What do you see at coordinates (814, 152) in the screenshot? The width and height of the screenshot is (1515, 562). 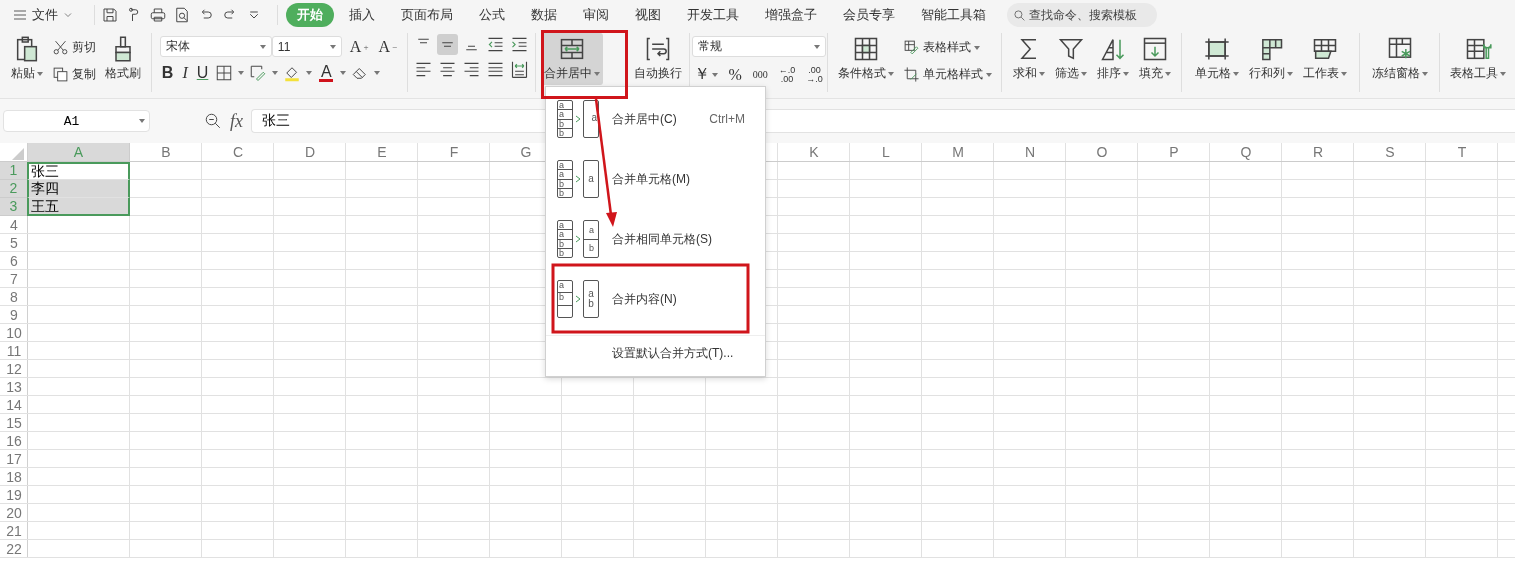 I see `column-header: K` at bounding box center [814, 152].